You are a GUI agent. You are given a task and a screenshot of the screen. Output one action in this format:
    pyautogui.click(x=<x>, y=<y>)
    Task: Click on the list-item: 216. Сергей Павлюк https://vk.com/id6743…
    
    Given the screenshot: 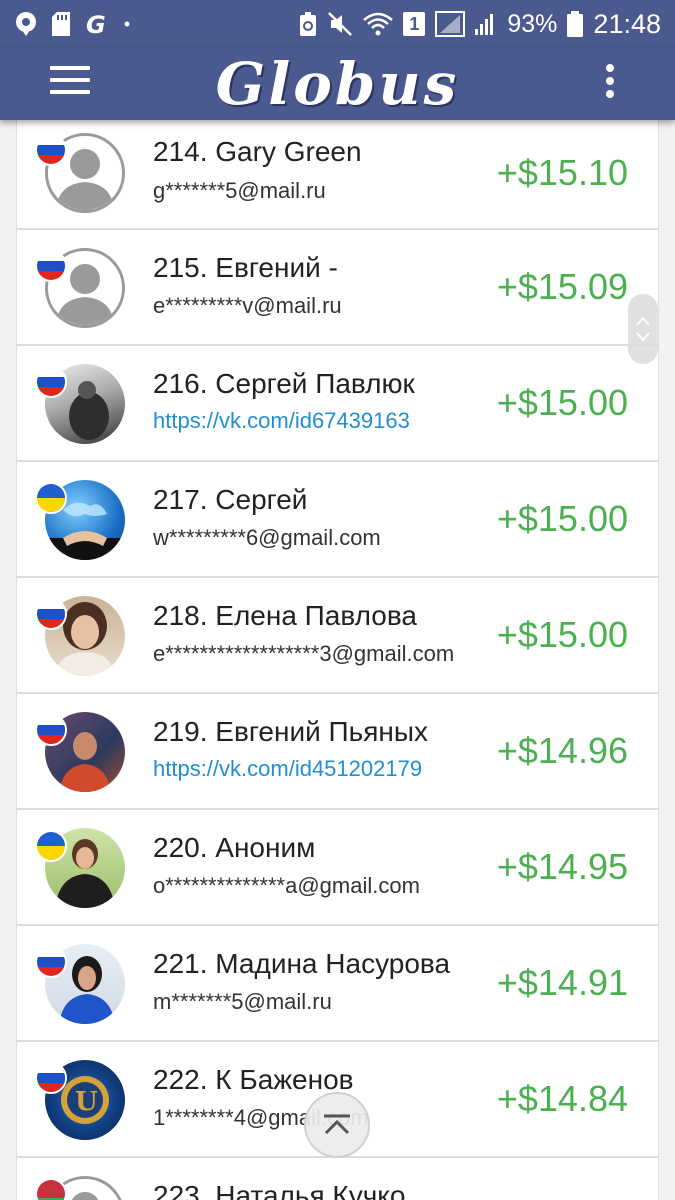 What is the action you would take?
    pyautogui.click(x=337, y=404)
    